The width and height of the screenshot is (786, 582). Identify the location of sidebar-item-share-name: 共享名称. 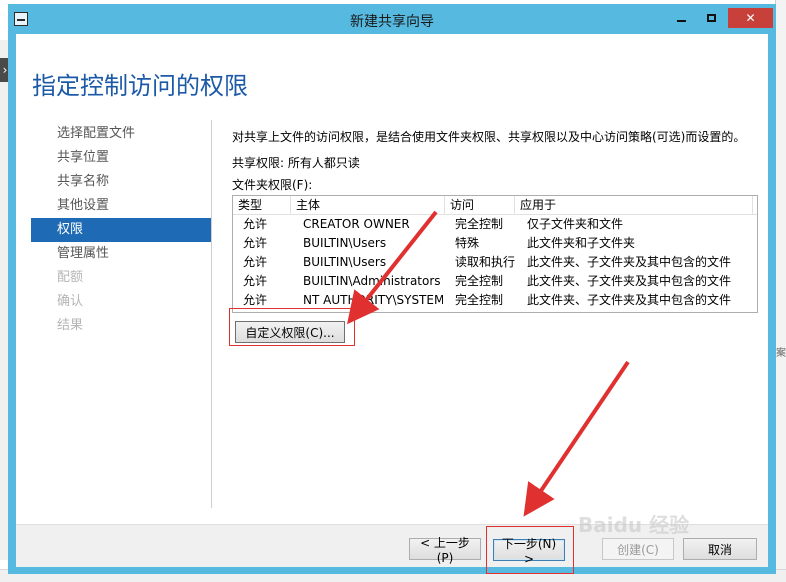
(121, 182).